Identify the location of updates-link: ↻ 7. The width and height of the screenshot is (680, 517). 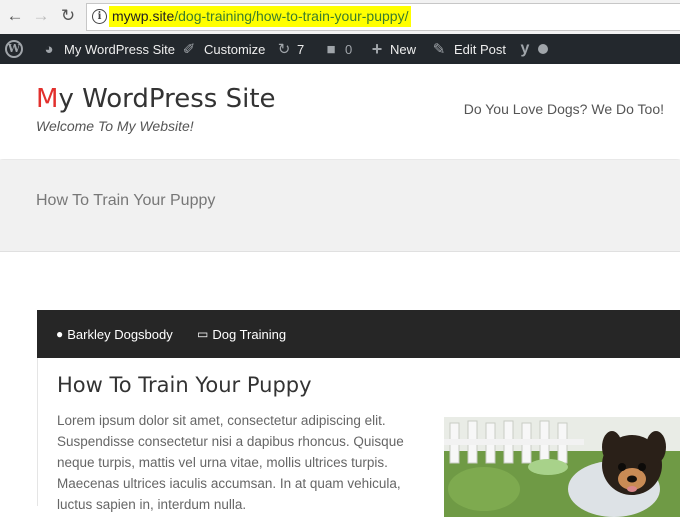
(290, 49).